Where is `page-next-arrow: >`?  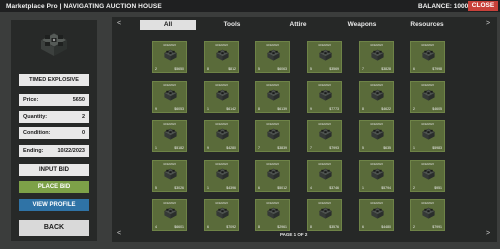
page-next-arrow: > is located at coordinates (488, 233).